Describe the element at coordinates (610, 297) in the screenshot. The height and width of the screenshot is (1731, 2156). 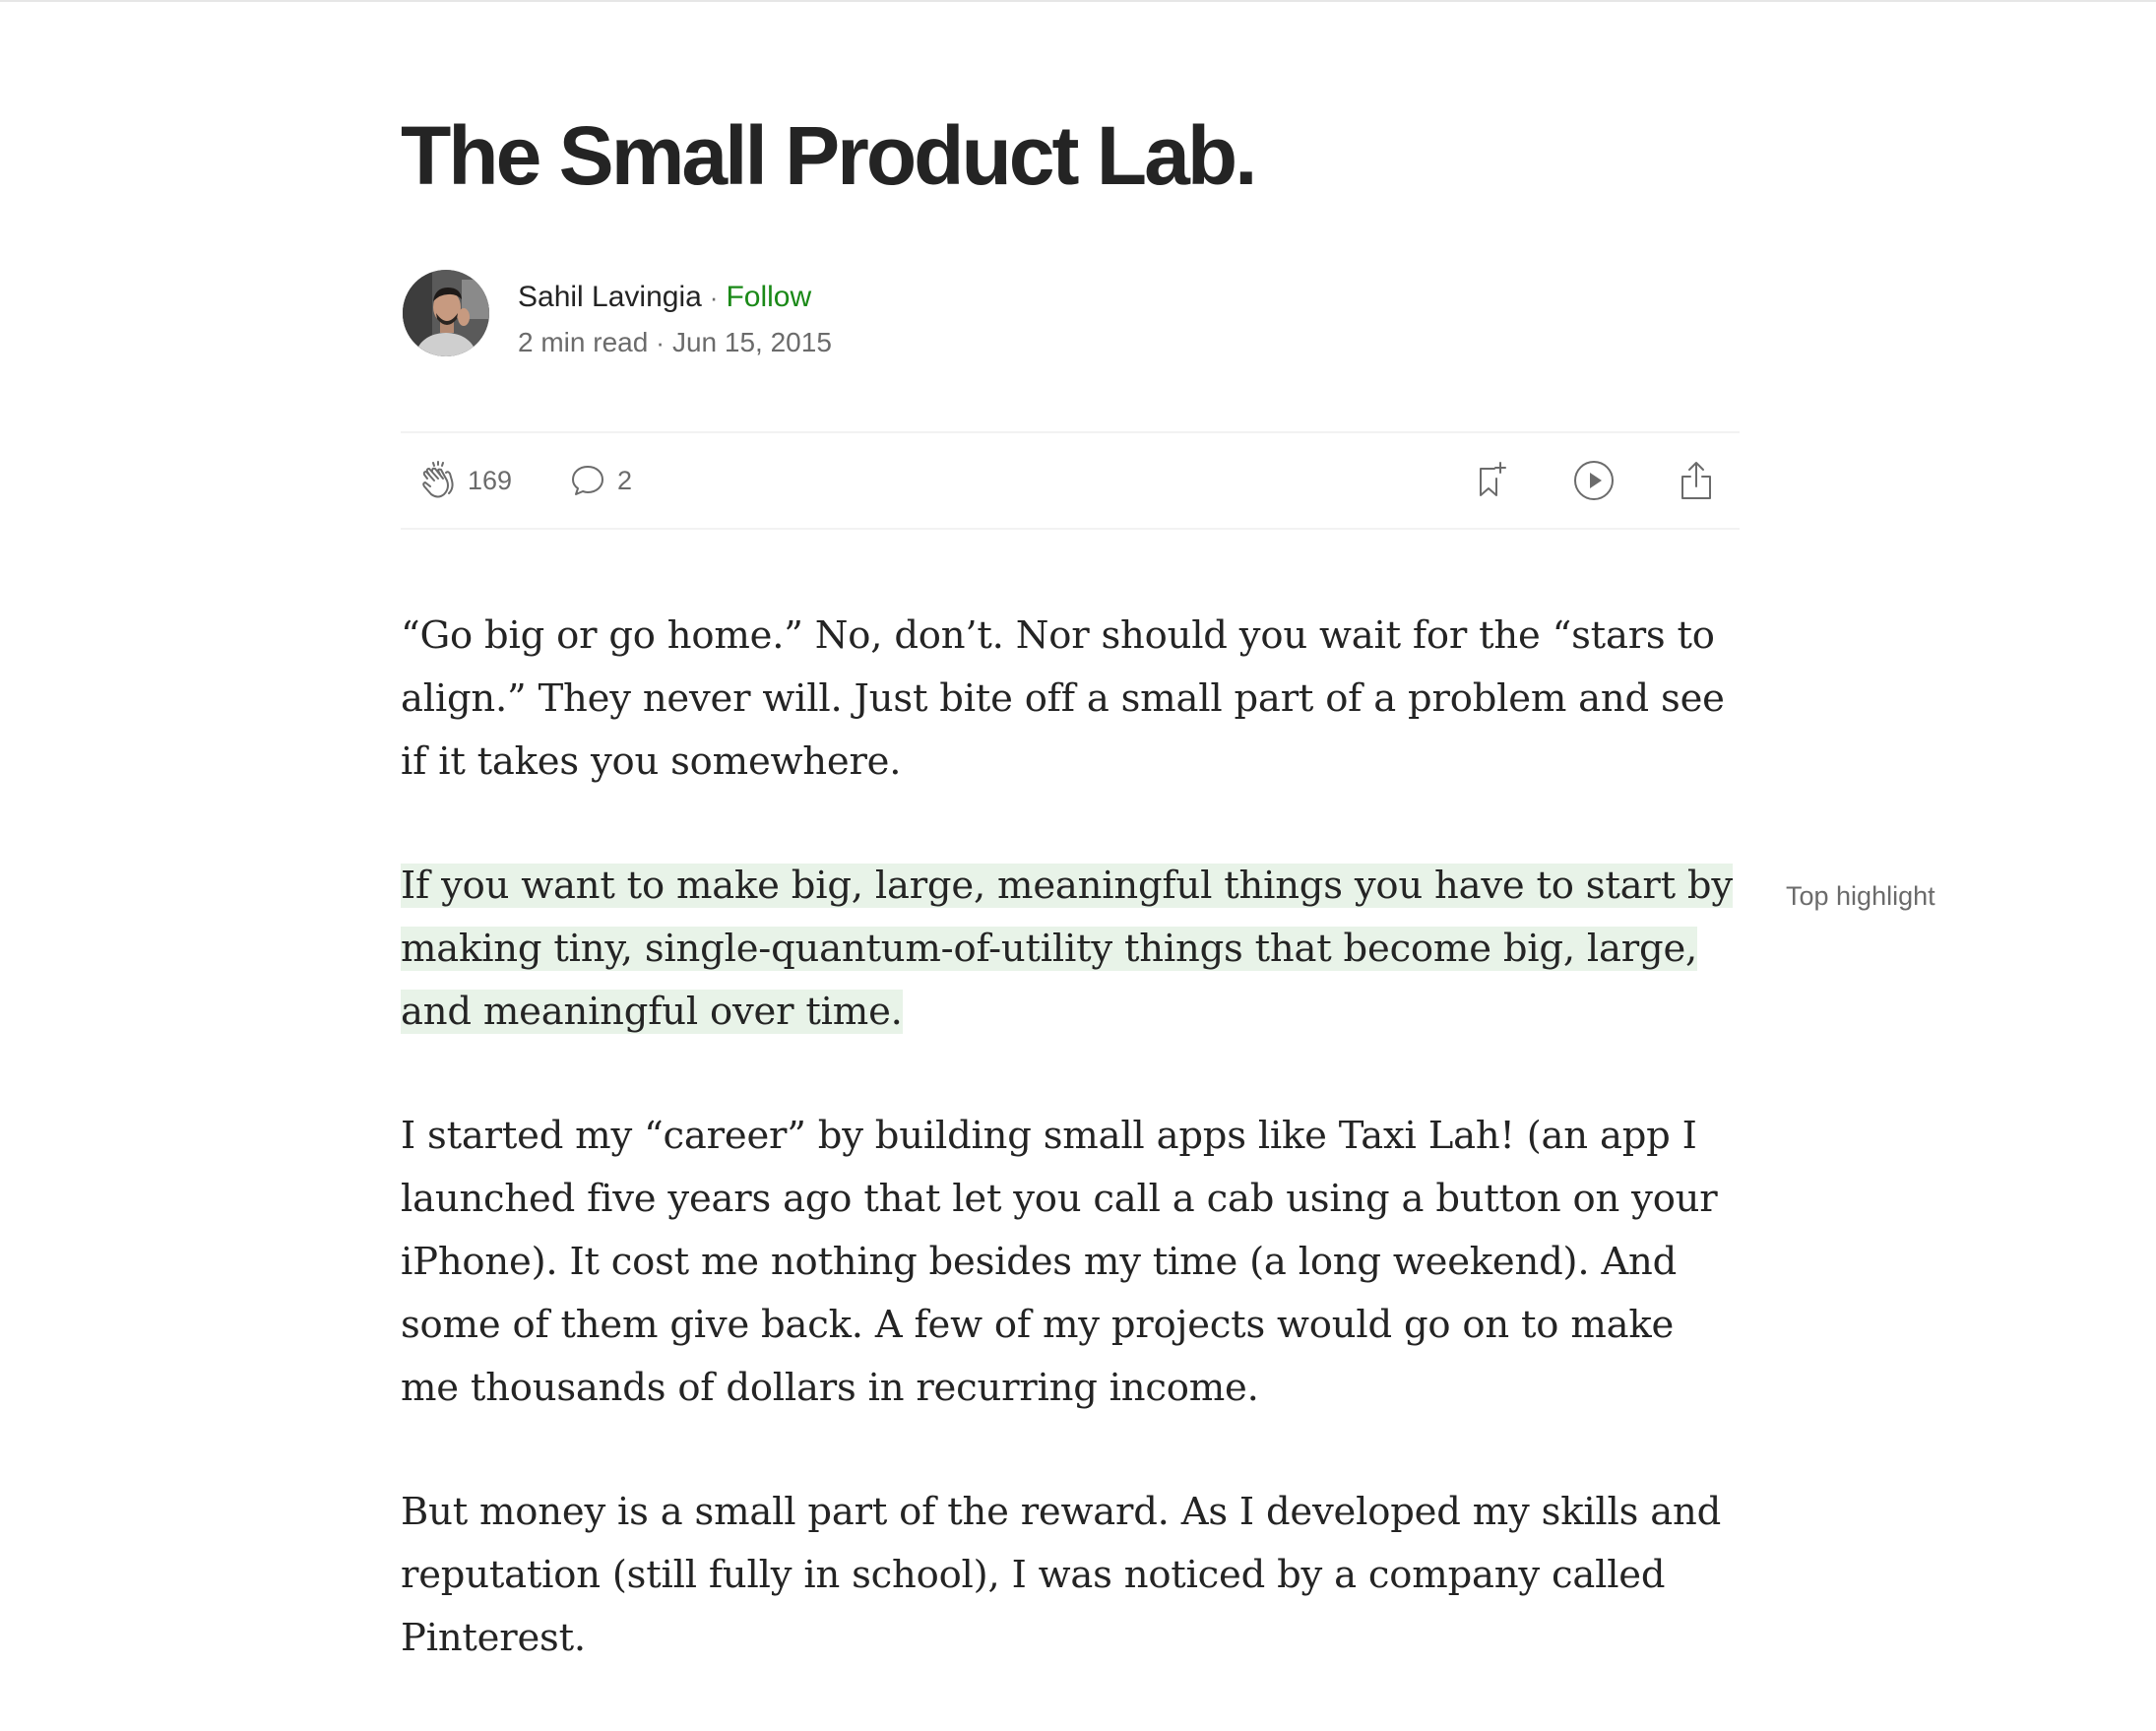
I see `author-name: Sahil Lavingia` at that location.